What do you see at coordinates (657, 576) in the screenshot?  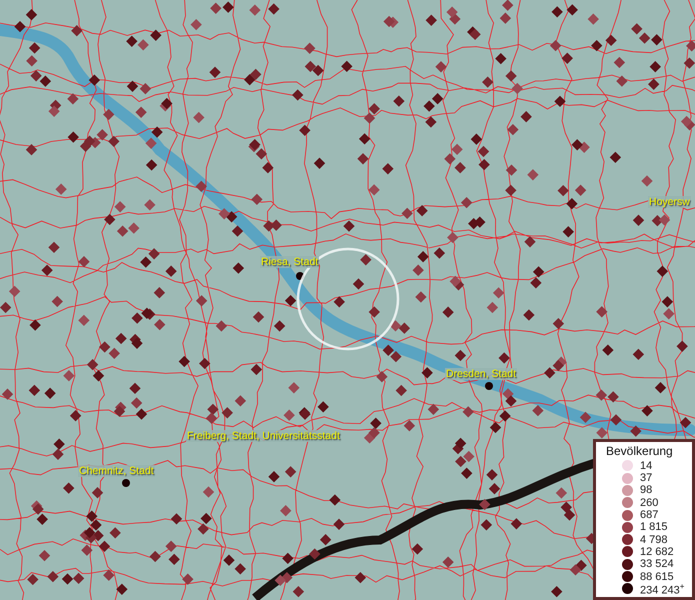 I see `legend-label: 88 615` at bounding box center [657, 576].